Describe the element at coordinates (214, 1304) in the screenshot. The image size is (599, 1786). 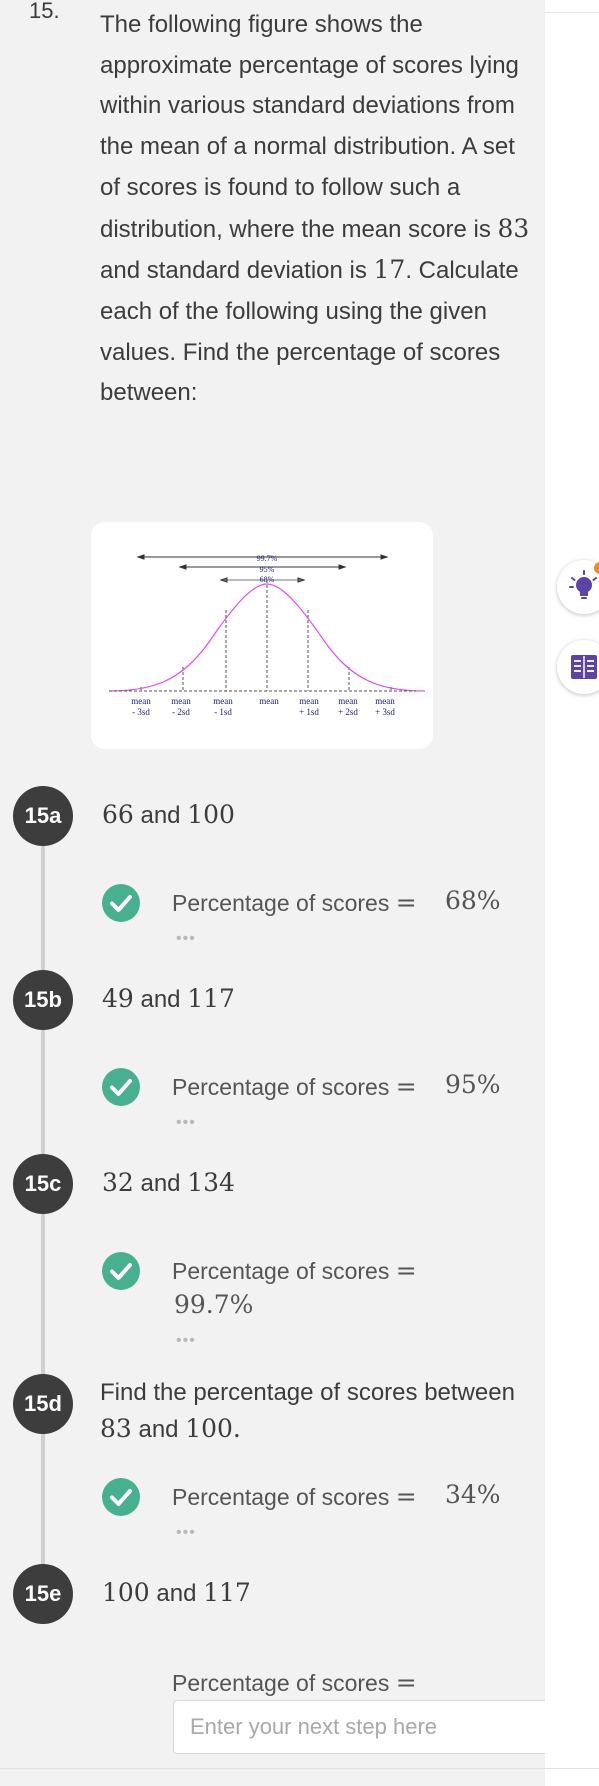
I see `answer-value: 99.7%` at that location.